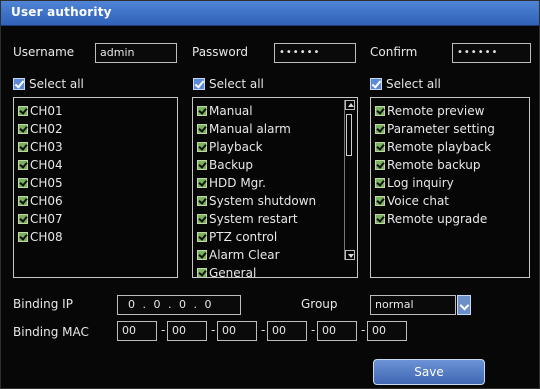  Describe the element at coordinates (275, 183) in the screenshot. I see `permission-item: HDD Mgr.` at that location.